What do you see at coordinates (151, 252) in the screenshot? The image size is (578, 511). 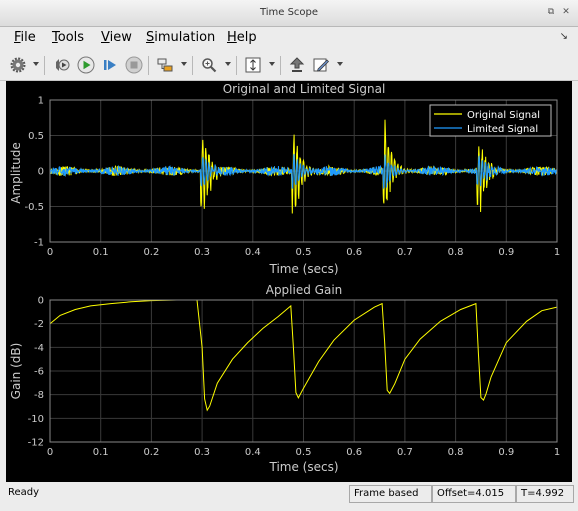 I see `plot1-xtick-label: 0.2` at bounding box center [151, 252].